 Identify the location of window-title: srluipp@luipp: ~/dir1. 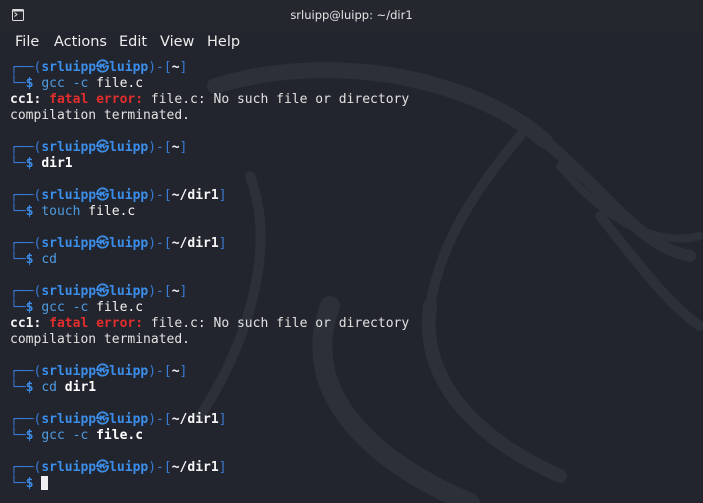
(351, 15).